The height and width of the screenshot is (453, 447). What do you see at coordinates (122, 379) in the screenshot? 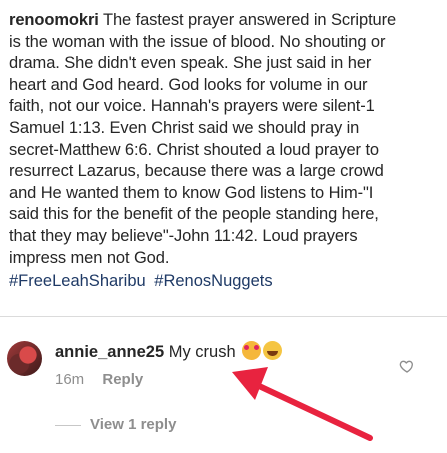
I see `reply-button: Reply` at bounding box center [122, 379].